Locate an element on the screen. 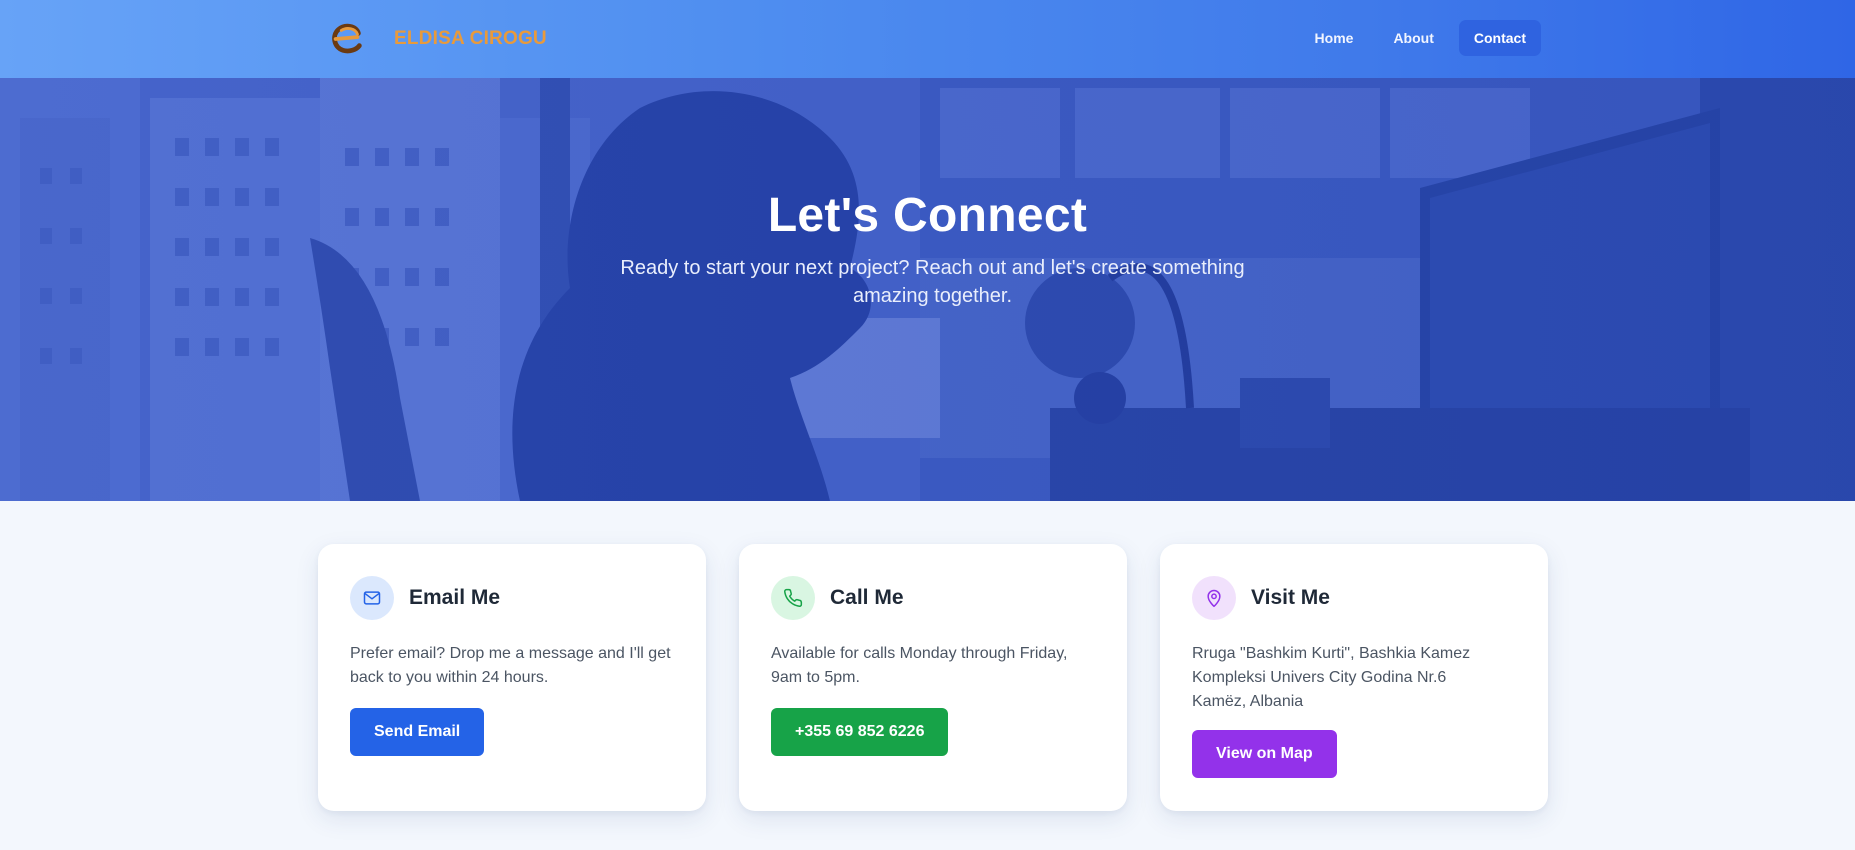 This screenshot has height=850, width=1855. address-line: Kompleksi Univers City Godina Nr.6 is located at coordinates (1319, 677).